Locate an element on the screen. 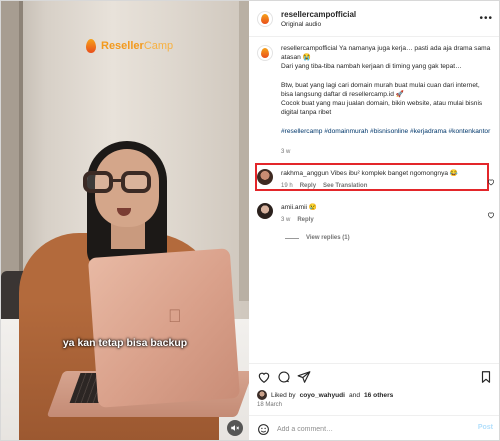 This screenshot has height=441, width=500. laptop-lid is located at coordinates (164, 328).